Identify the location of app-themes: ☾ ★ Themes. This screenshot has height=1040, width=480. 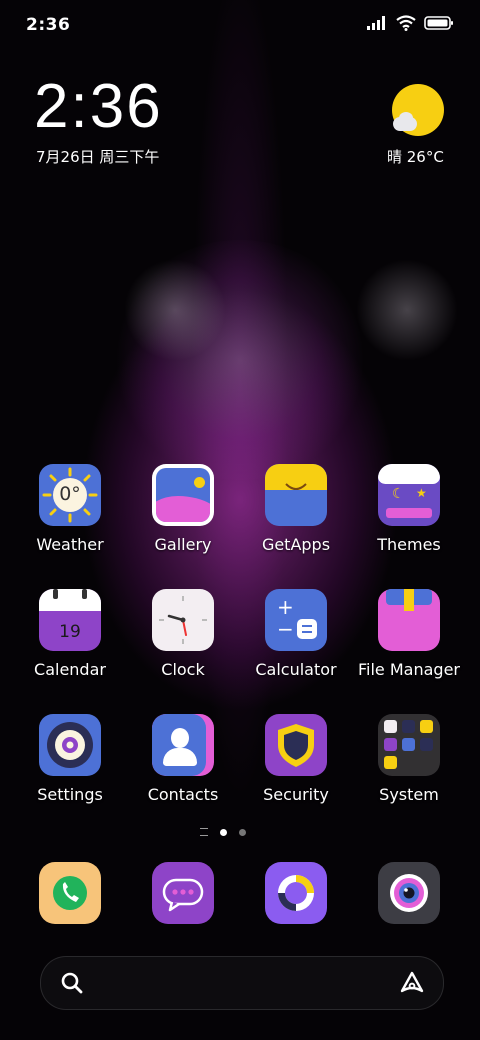
(409, 509).